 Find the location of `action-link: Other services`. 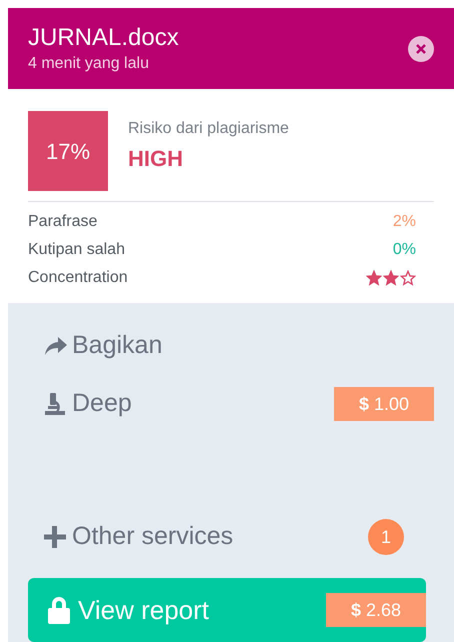

action-link: Other services is located at coordinates (131, 537).